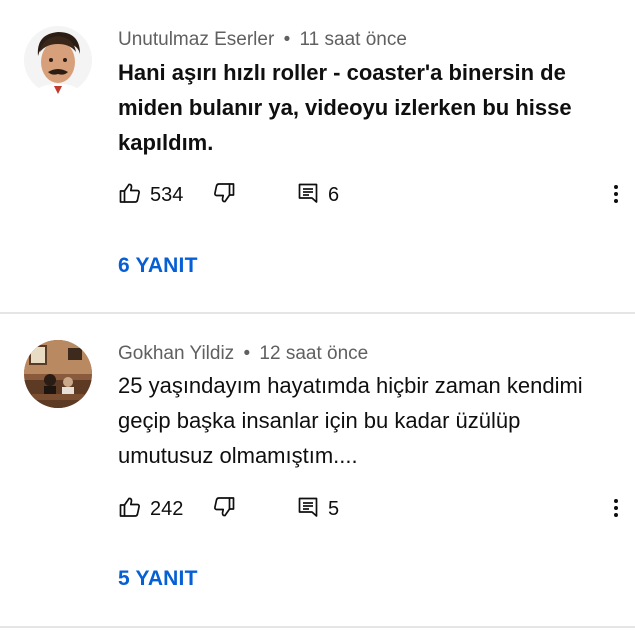  What do you see at coordinates (334, 508) in the screenshot?
I see `reply-count: 5` at bounding box center [334, 508].